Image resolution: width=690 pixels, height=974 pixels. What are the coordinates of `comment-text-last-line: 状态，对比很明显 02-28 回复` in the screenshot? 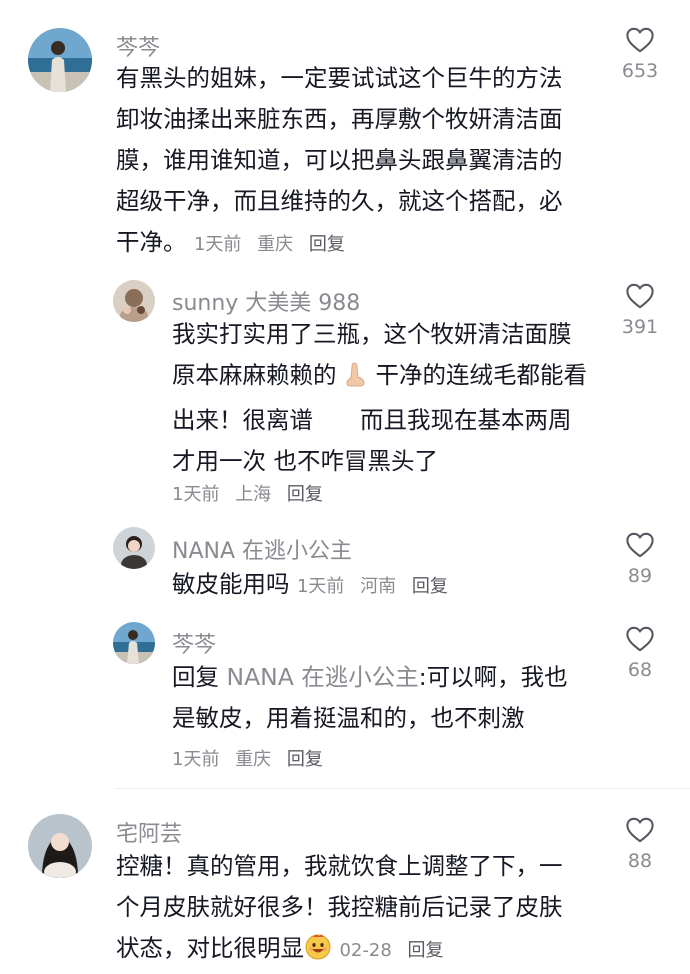 It's located at (361, 950).